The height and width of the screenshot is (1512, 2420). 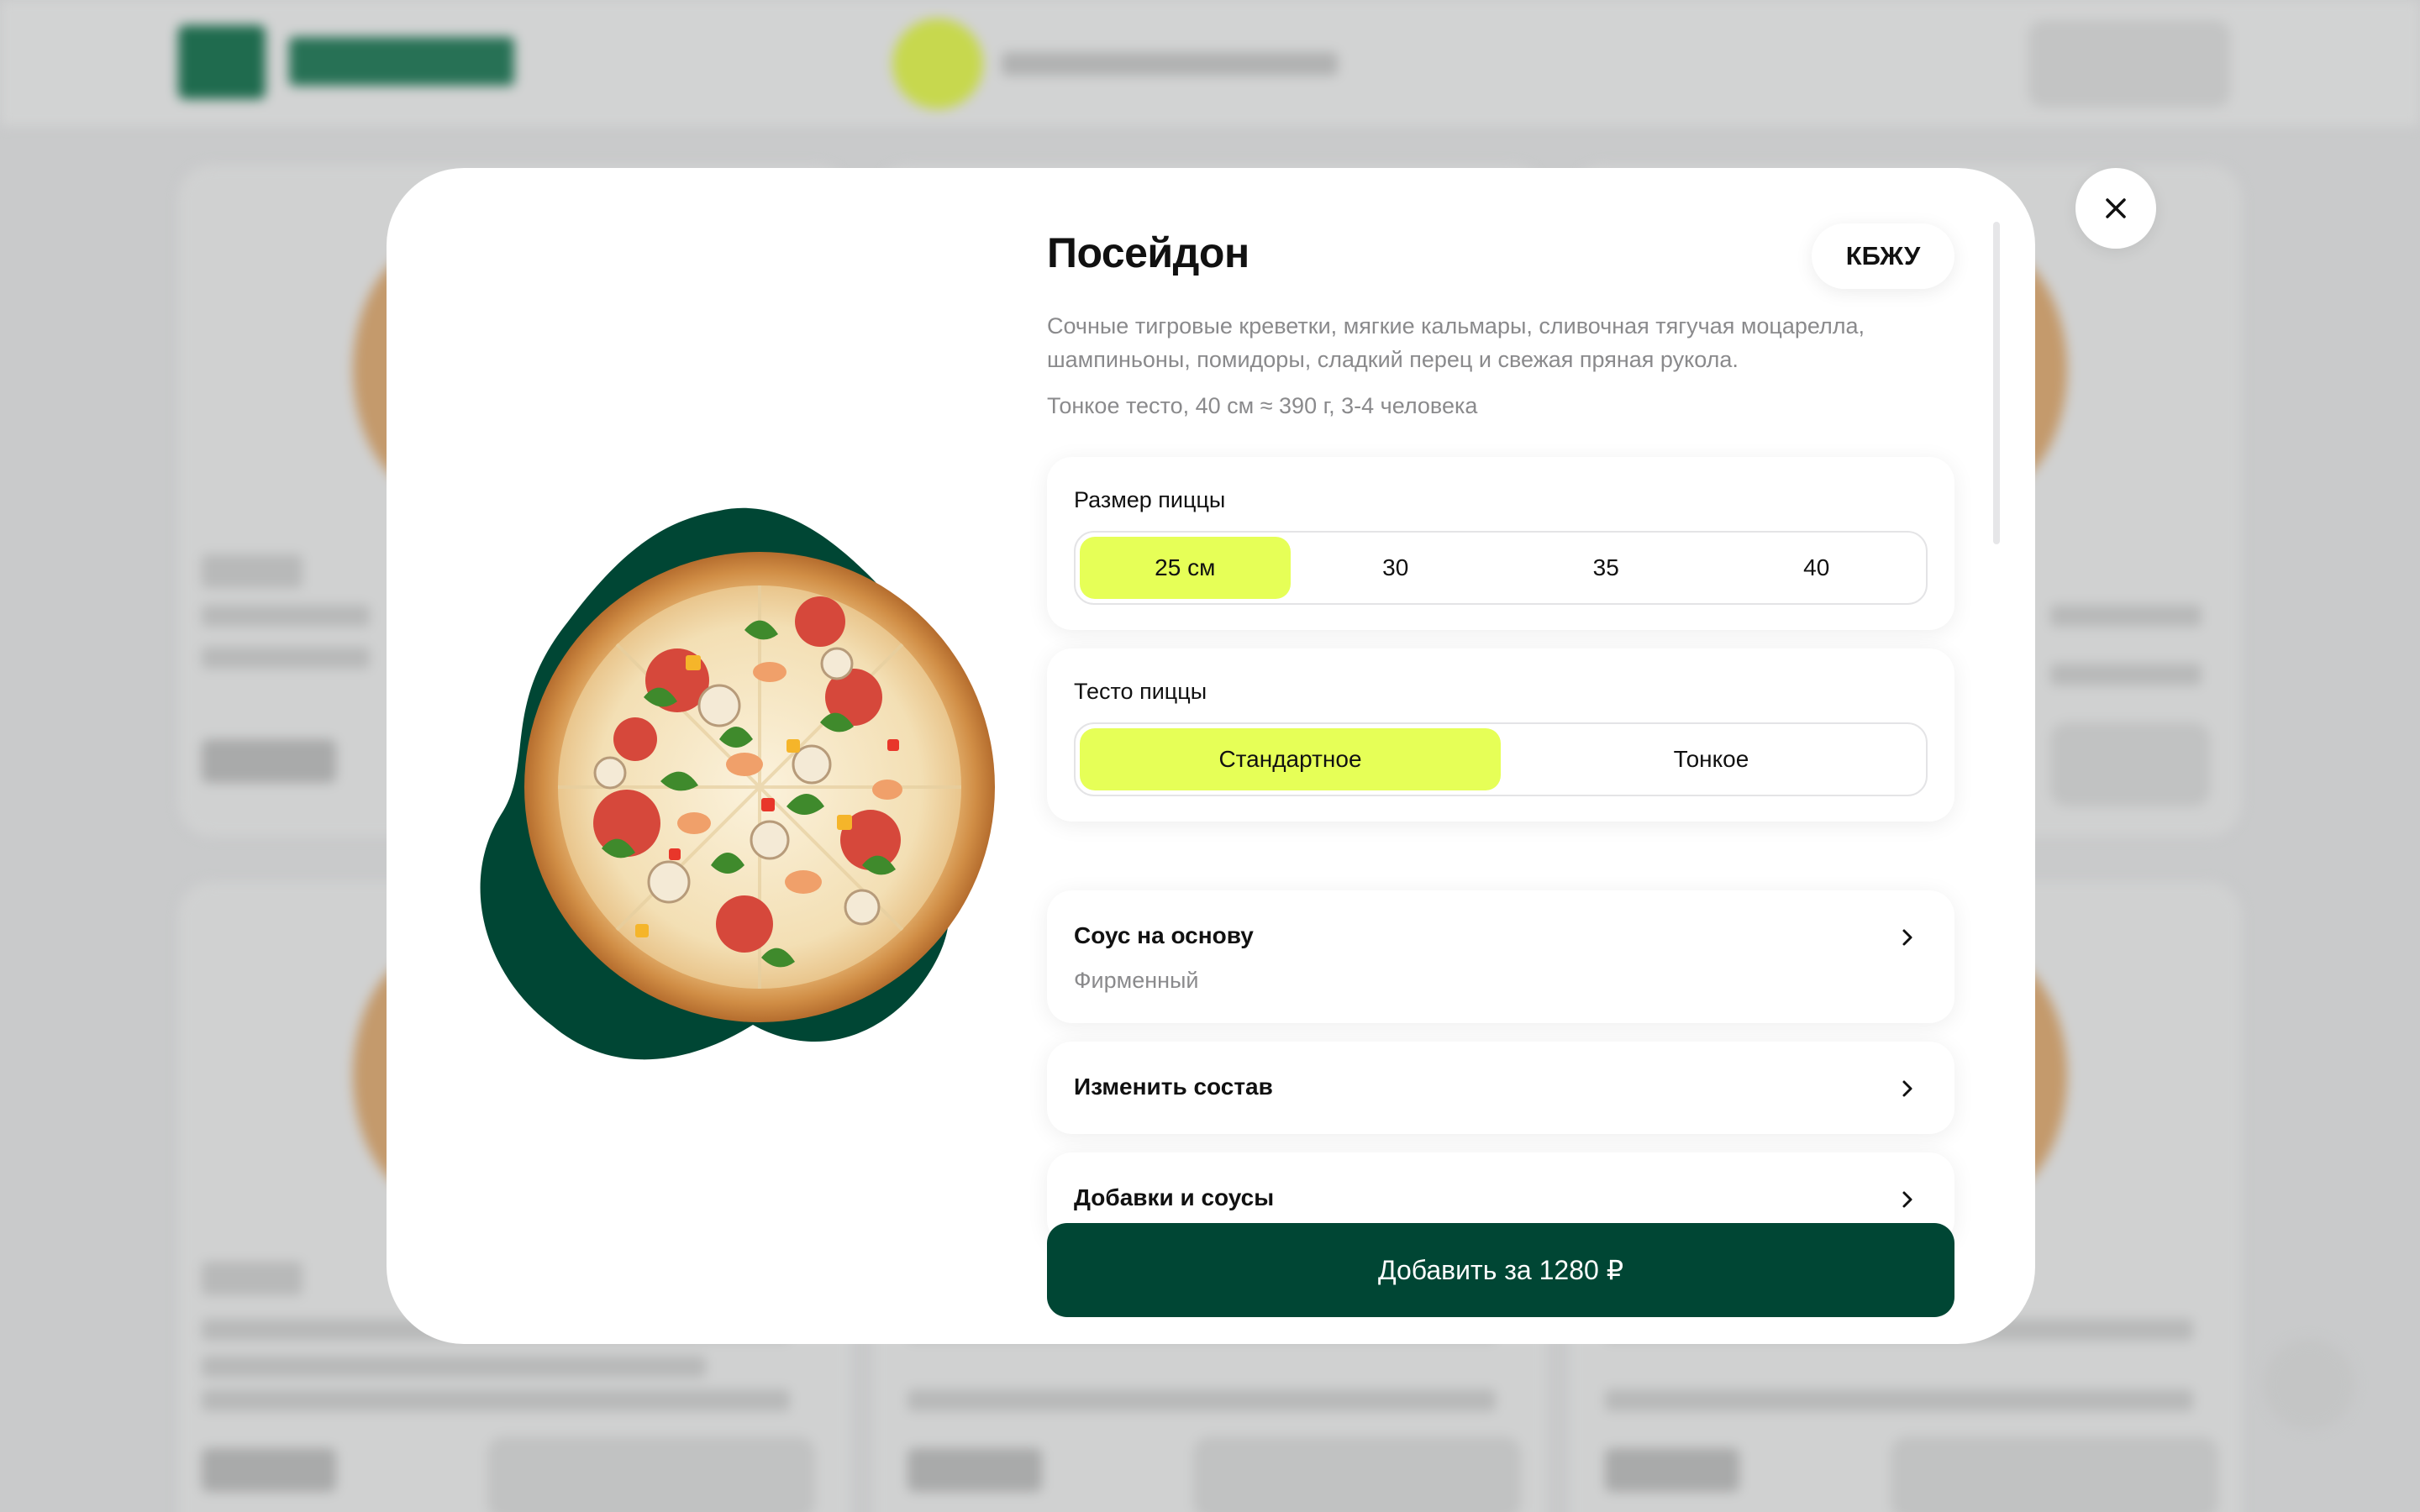 I want to click on size-panel: Размер пиццы 25 см 30 35 40, so click(x=1500, y=543).